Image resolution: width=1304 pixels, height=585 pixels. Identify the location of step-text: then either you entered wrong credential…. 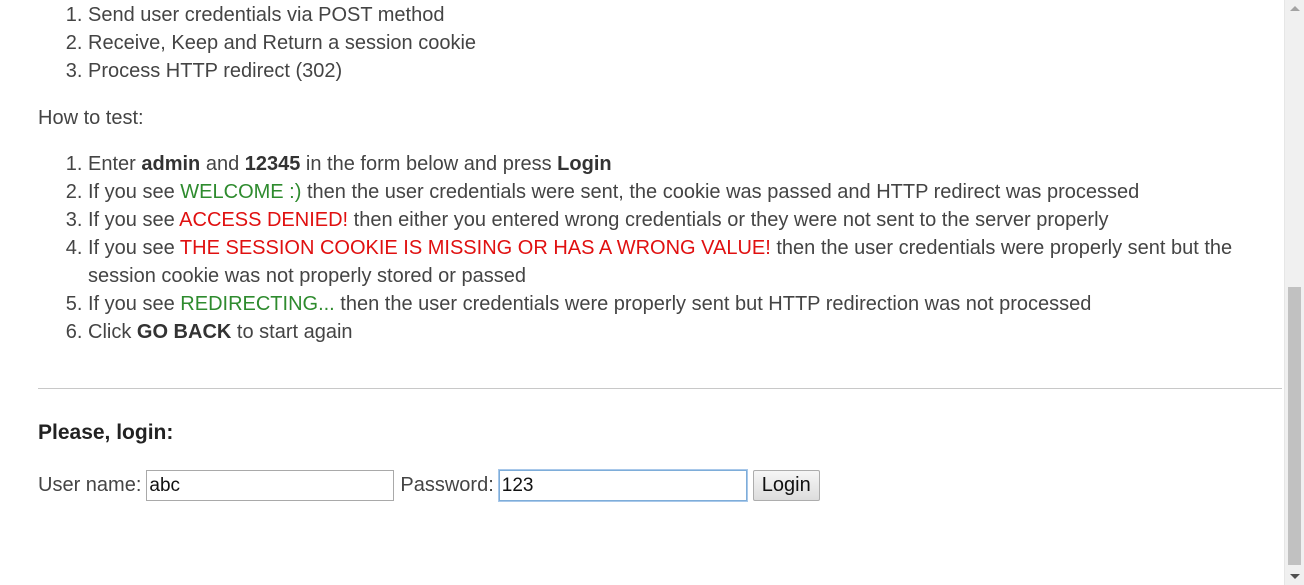
(728, 220).